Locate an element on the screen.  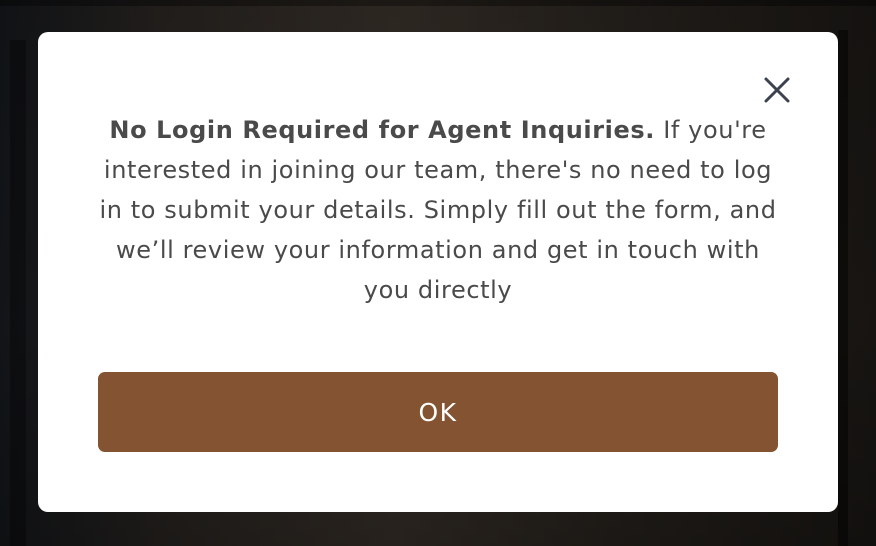
backdrop-ceiling-band is located at coordinates (438, 3).